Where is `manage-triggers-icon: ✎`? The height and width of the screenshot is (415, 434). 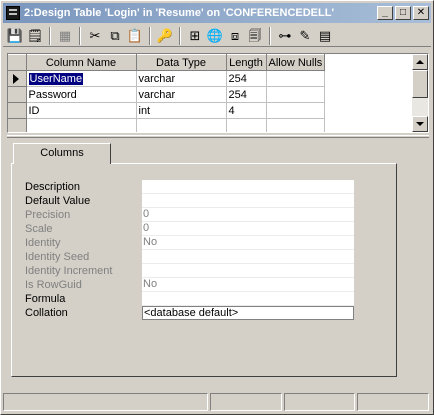
manage-triggers-icon: ✎ is located at coordinates (305, 36).